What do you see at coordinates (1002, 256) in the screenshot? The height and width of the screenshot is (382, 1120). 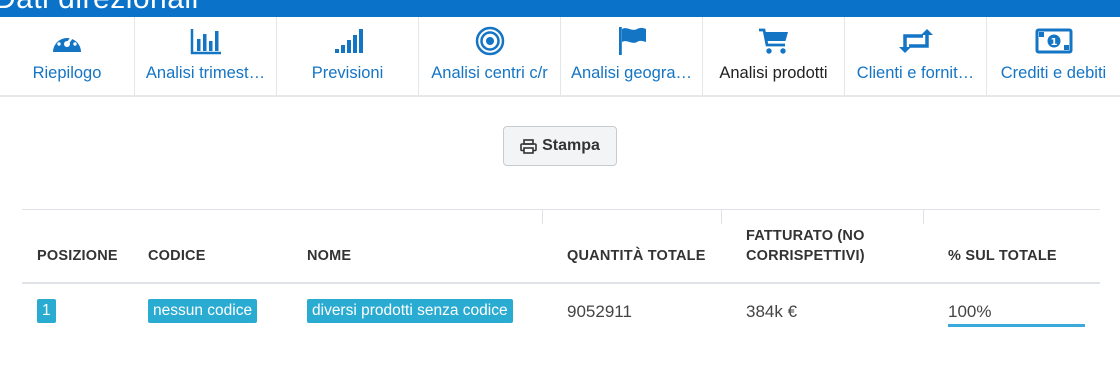 I see `header-percentuale: % SUL TOTALE` at bounding box center [1002, 256].